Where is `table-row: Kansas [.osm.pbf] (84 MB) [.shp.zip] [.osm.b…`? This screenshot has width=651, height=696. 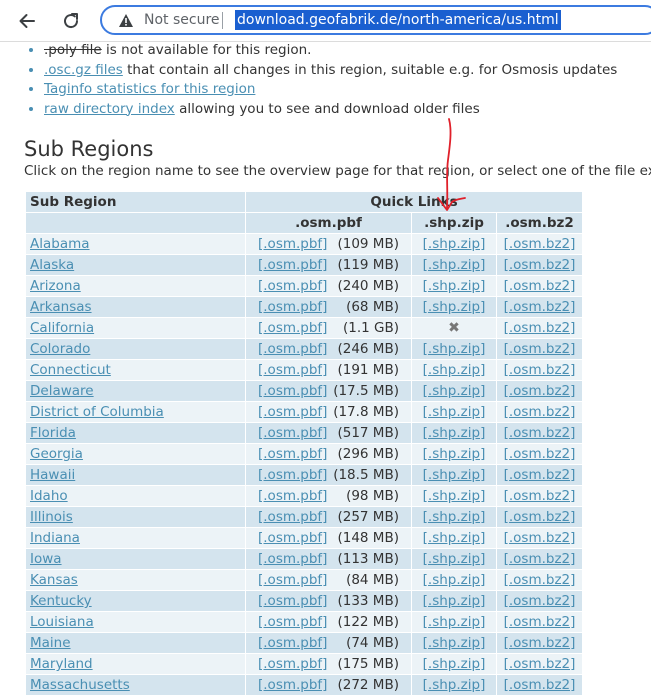
table-row: Kansas [.osm.pbf] (84 MB) [.shp.zip] [.osm.b… is located at coordinates (304, 580).